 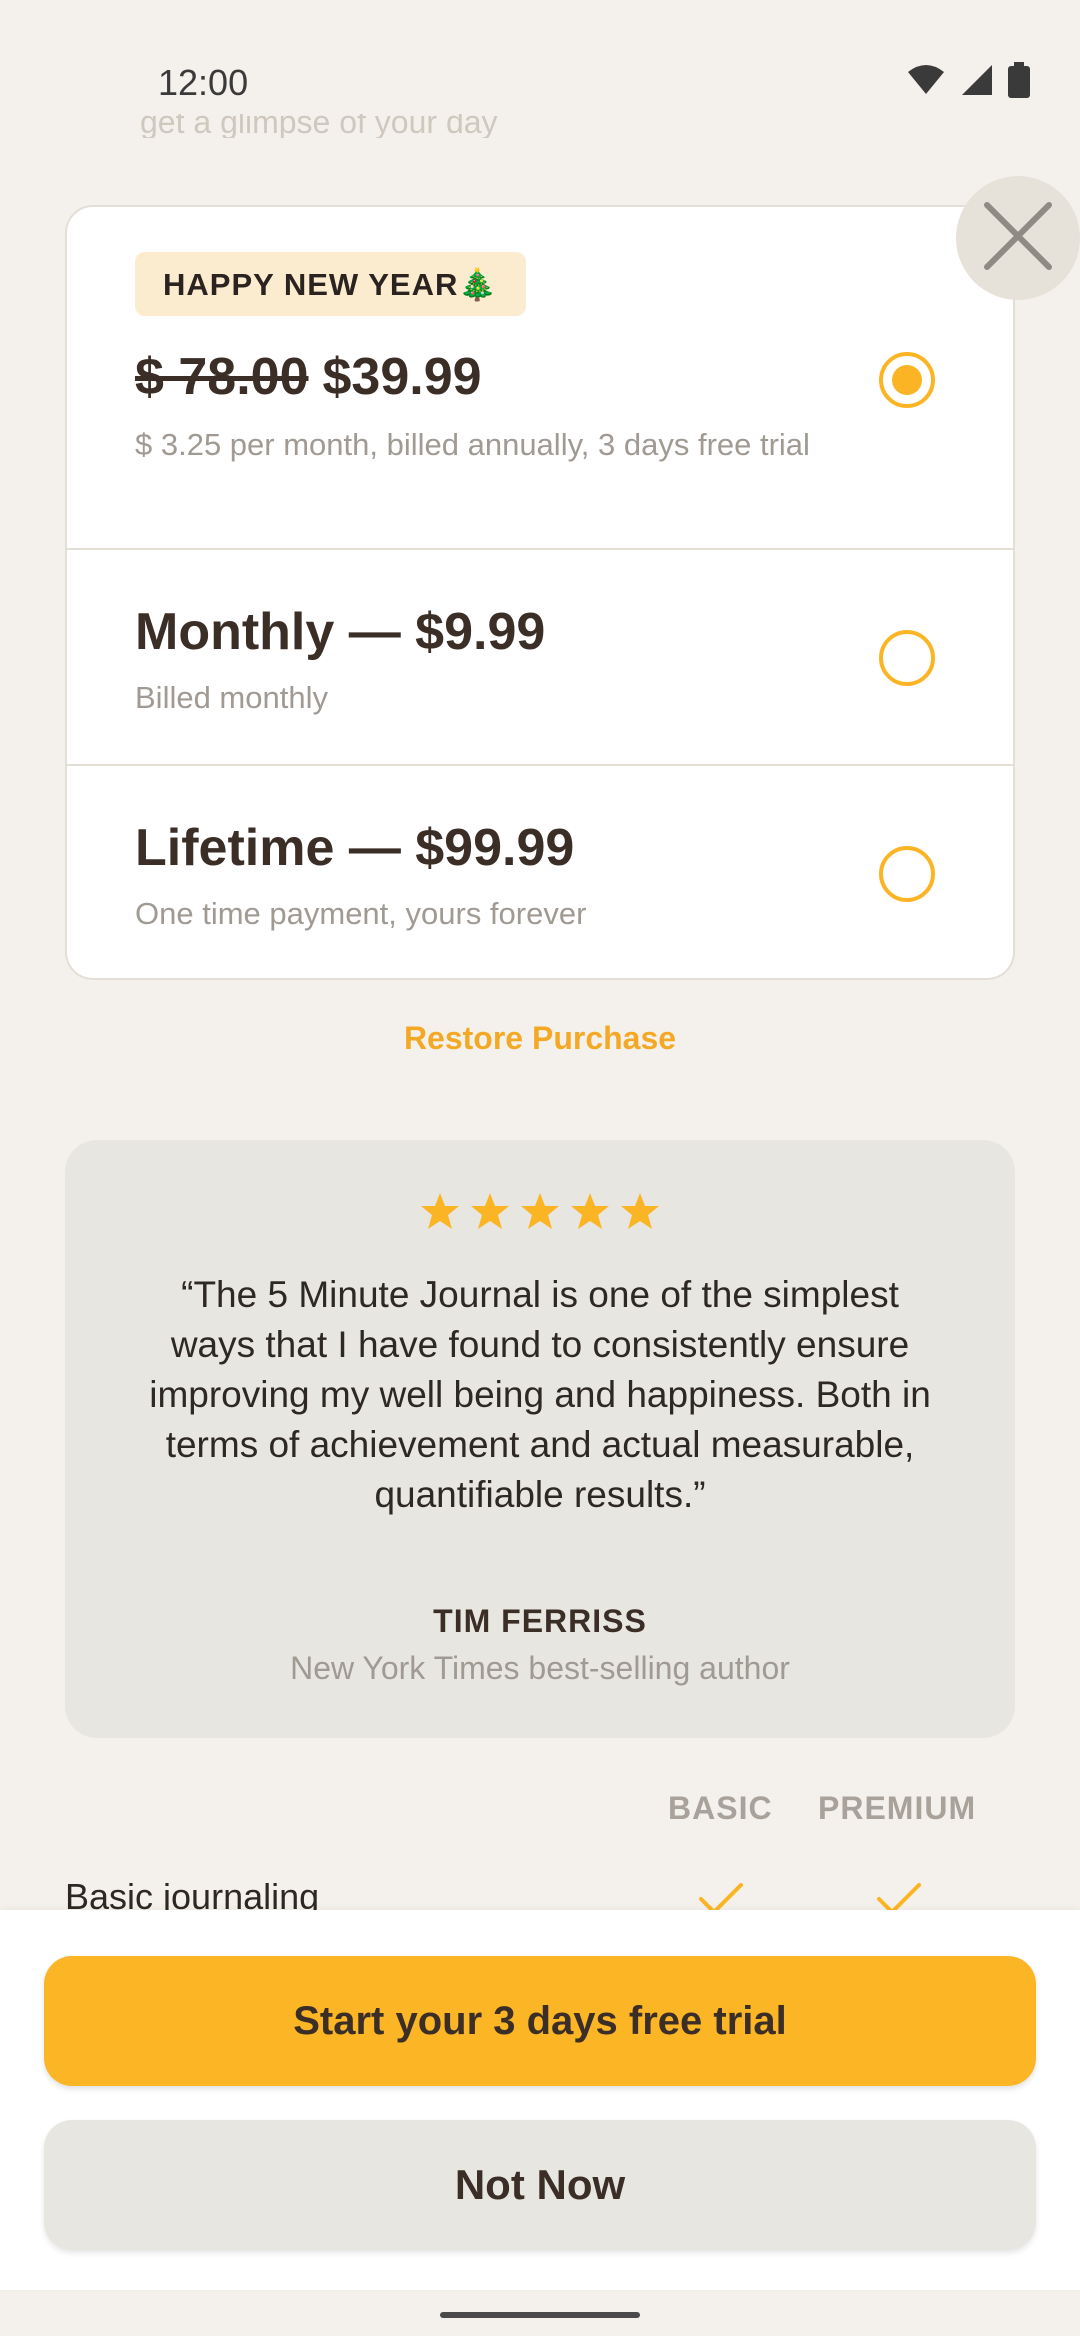 What do you see at coordinates (897, 1808) in the screenshot?
I see `column-header-premium: PREMIUM` at bounding box center [897, 1808].